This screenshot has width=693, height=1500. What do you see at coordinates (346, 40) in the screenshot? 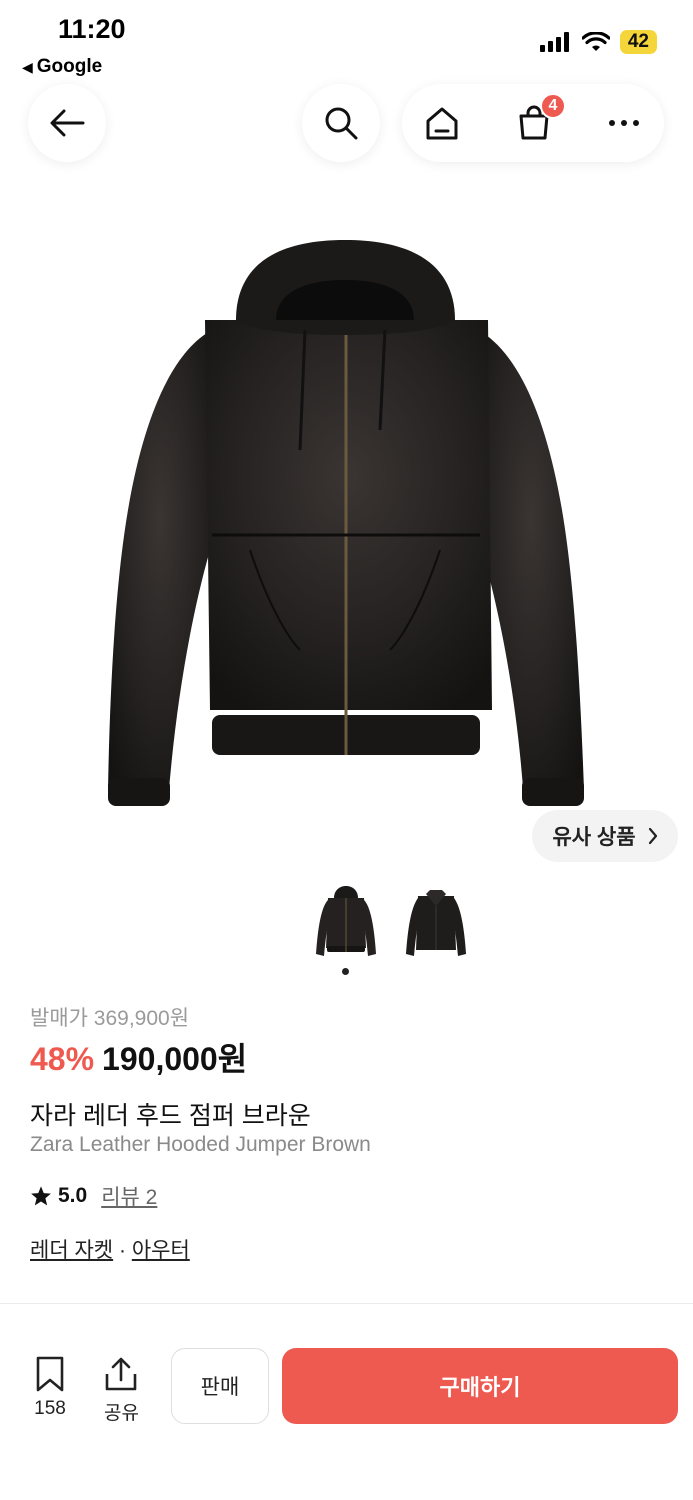
I see `status-bar: 11:20 ◀ Google 42` at bounding box center [346, 40].